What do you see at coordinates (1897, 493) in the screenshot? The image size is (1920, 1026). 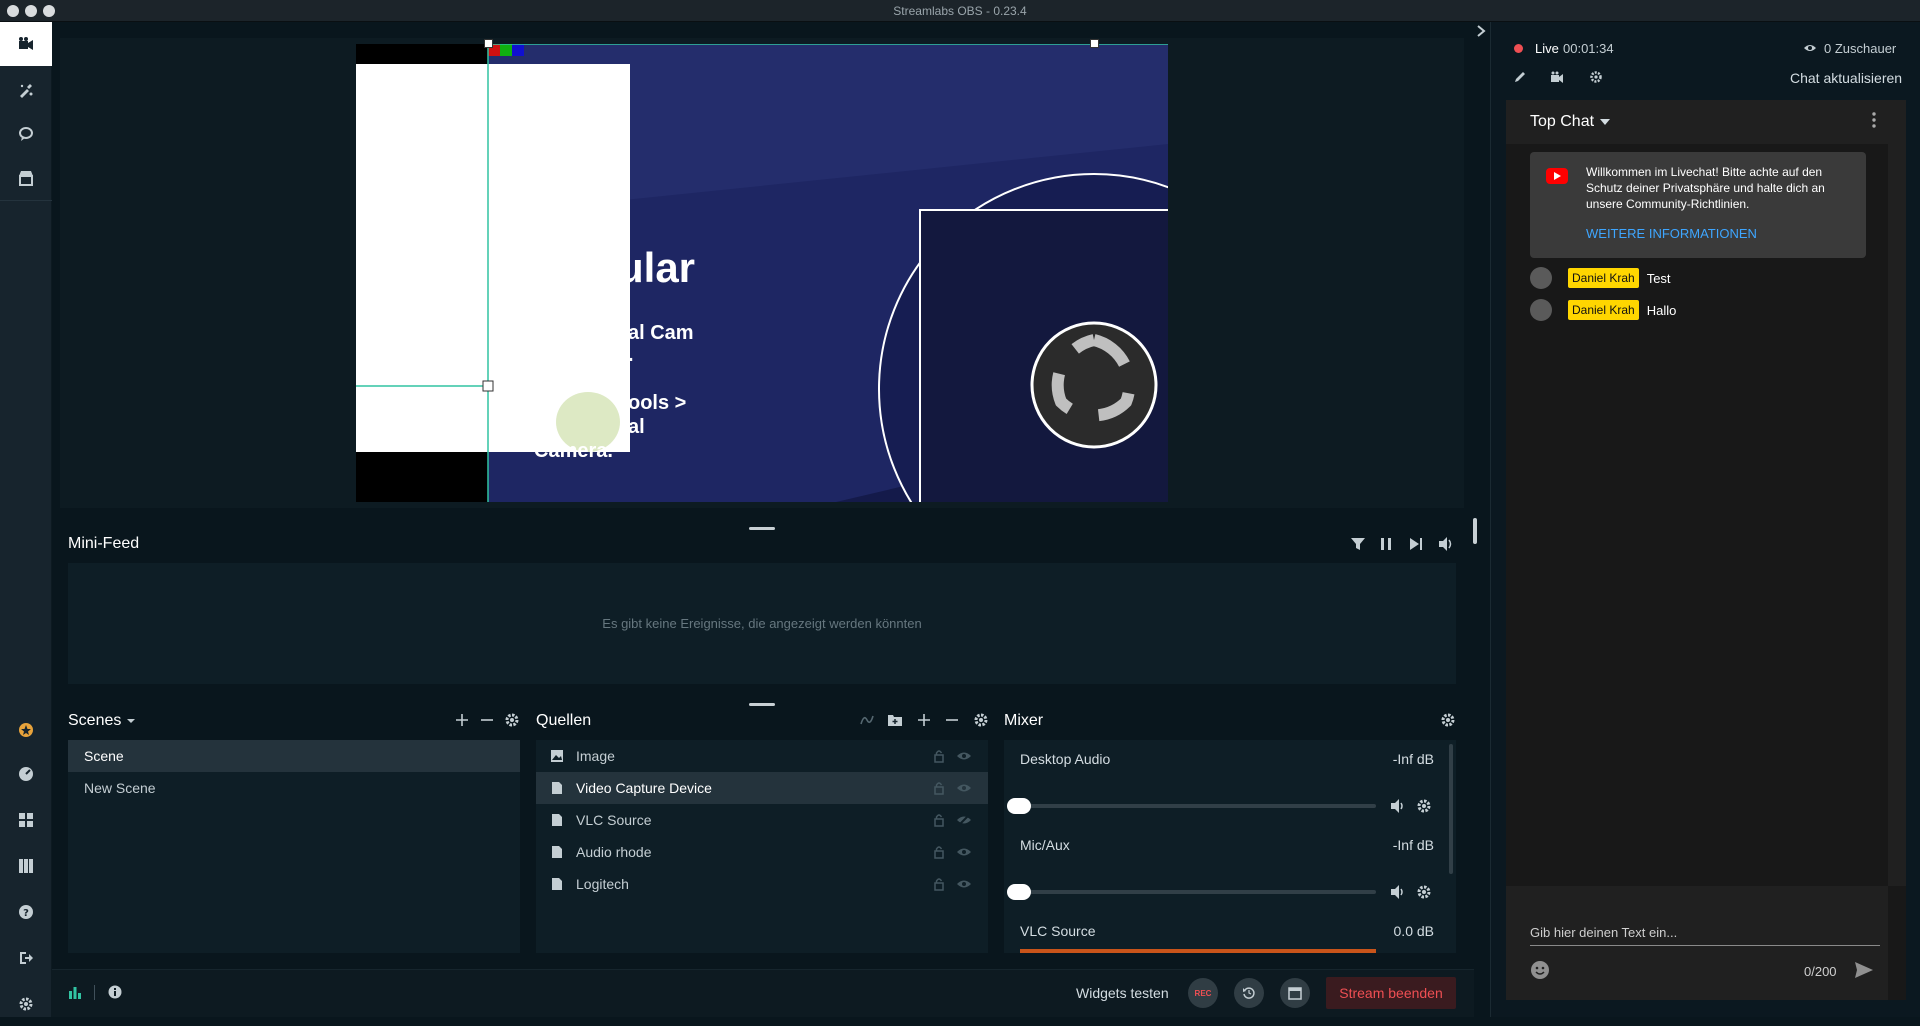 I see `chat-scrollbar` at bounding box center [1897, 493].